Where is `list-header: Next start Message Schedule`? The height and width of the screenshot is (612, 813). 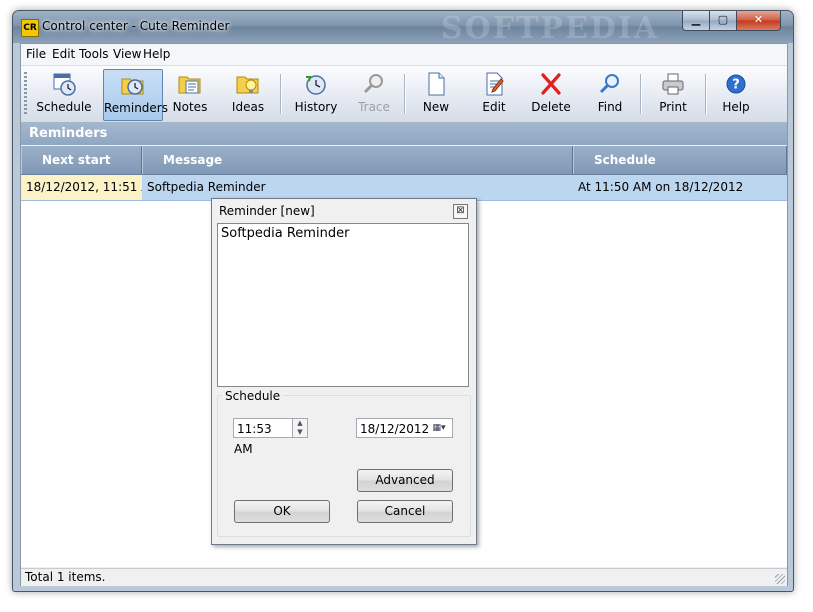 list-header: Next start Message Schedule is located at coordinates (404, 160).